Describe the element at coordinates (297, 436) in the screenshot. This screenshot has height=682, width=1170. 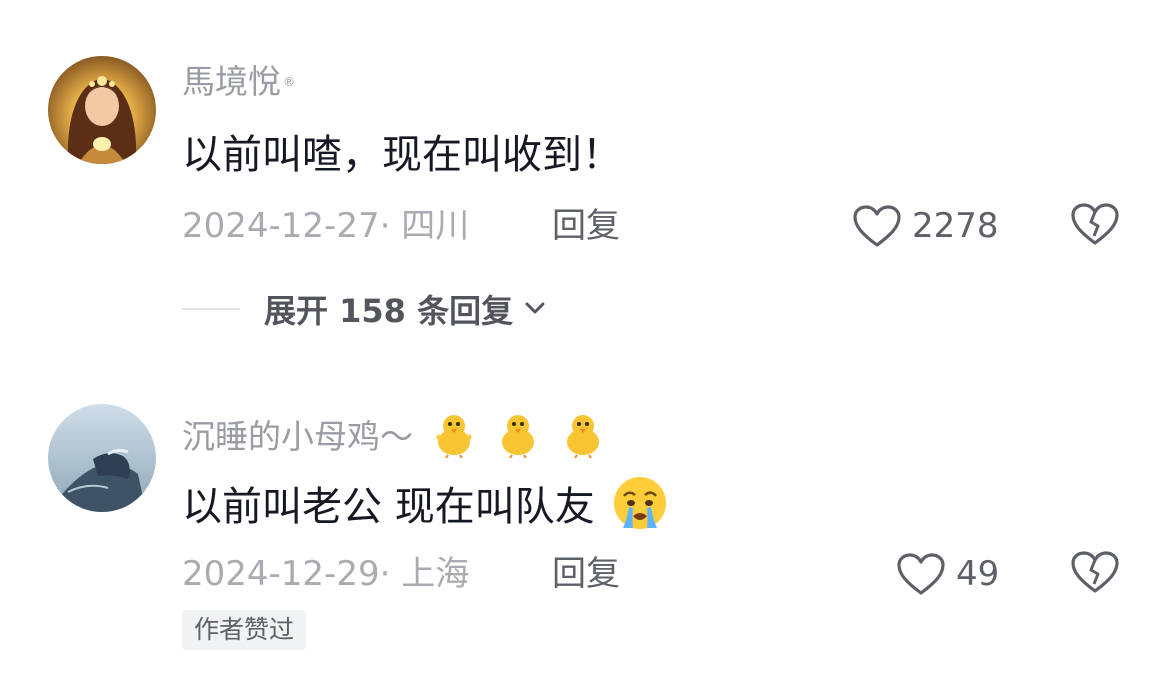
I see `username-text: 沉睡的小母鸡～` at that location.